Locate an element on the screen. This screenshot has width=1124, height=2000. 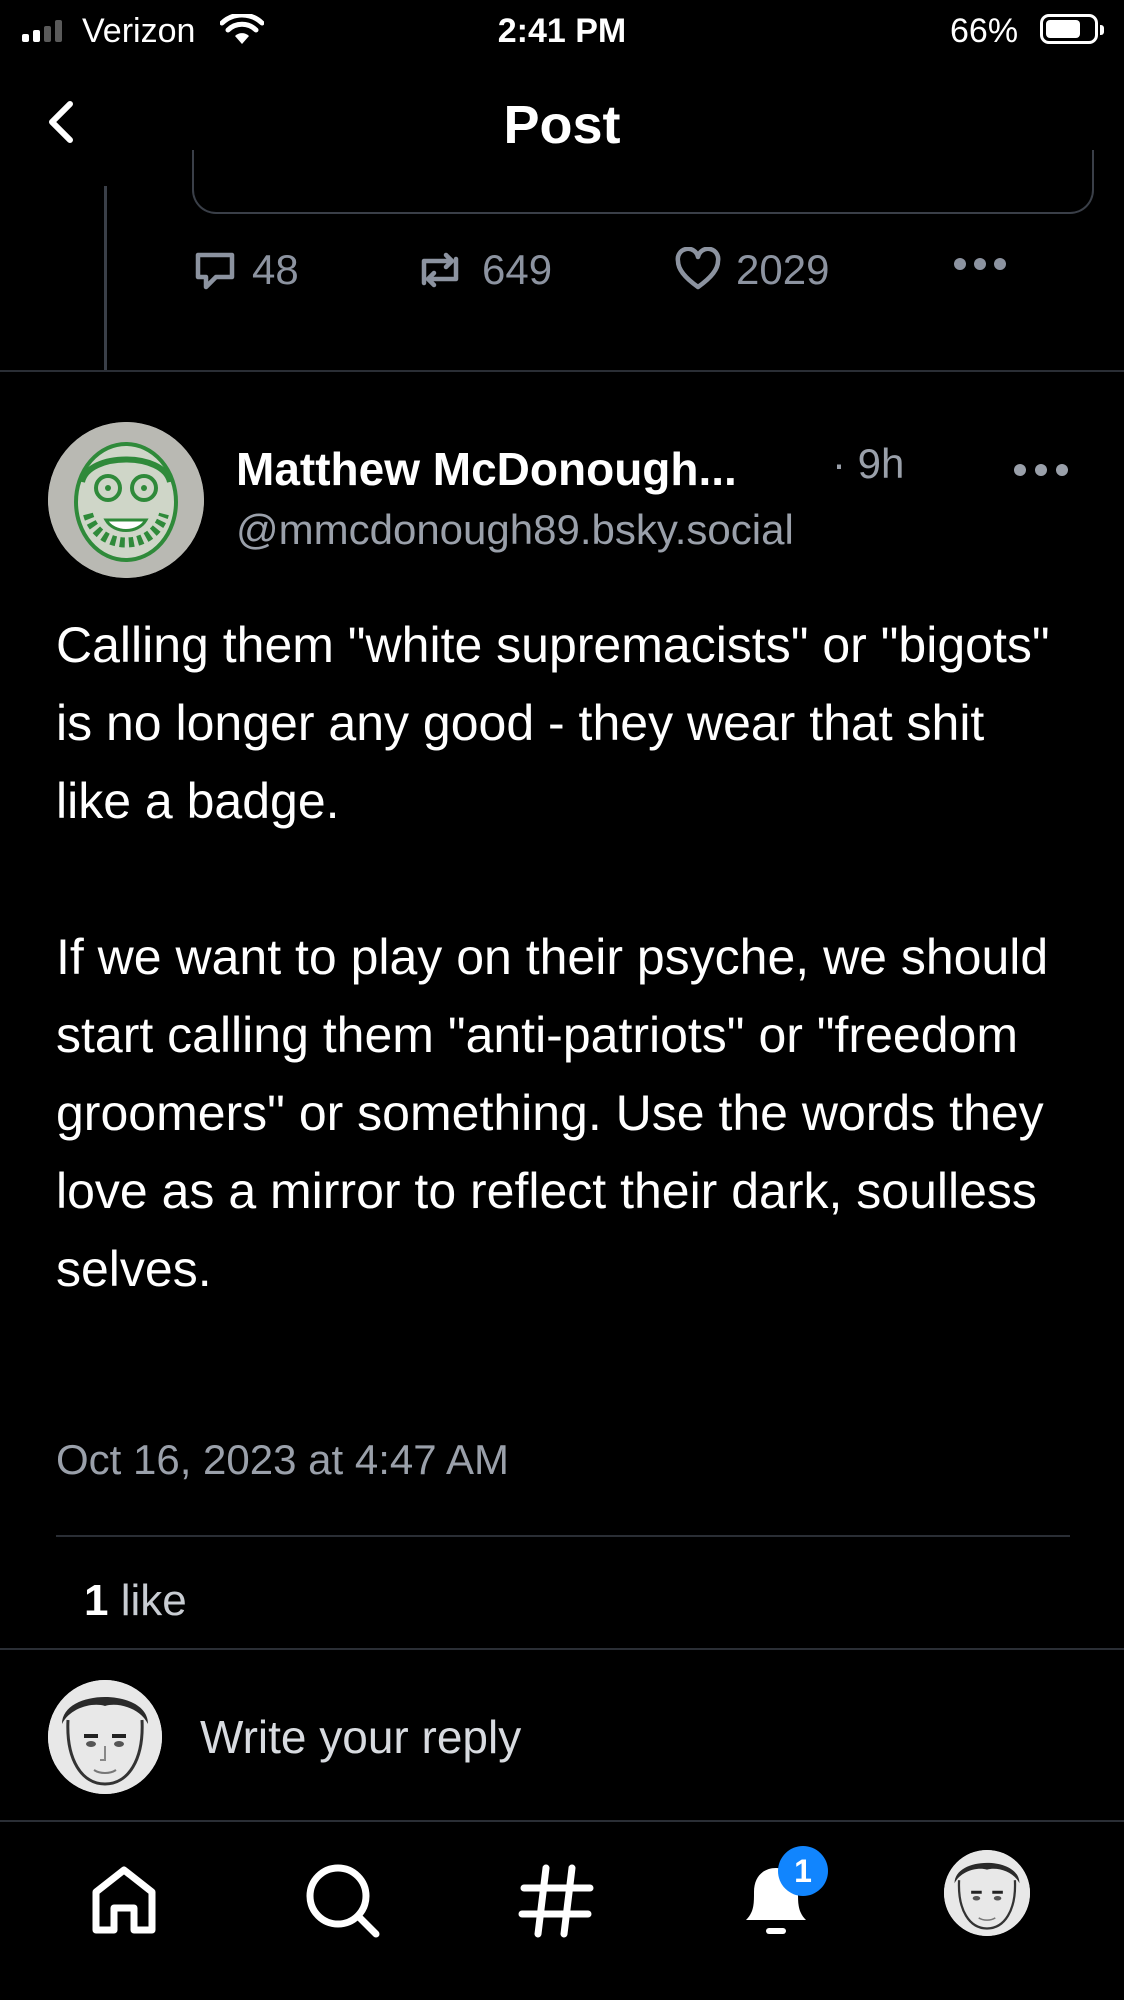
search-icon is located at coordinates (342, 1900).